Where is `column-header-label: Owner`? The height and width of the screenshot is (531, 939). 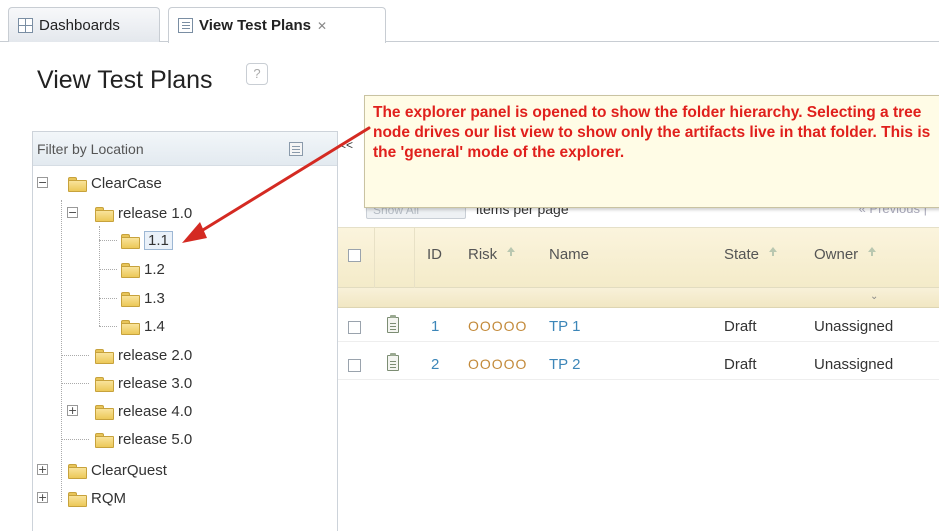 column-header-label: Owner is located at coordinates (836, 254).